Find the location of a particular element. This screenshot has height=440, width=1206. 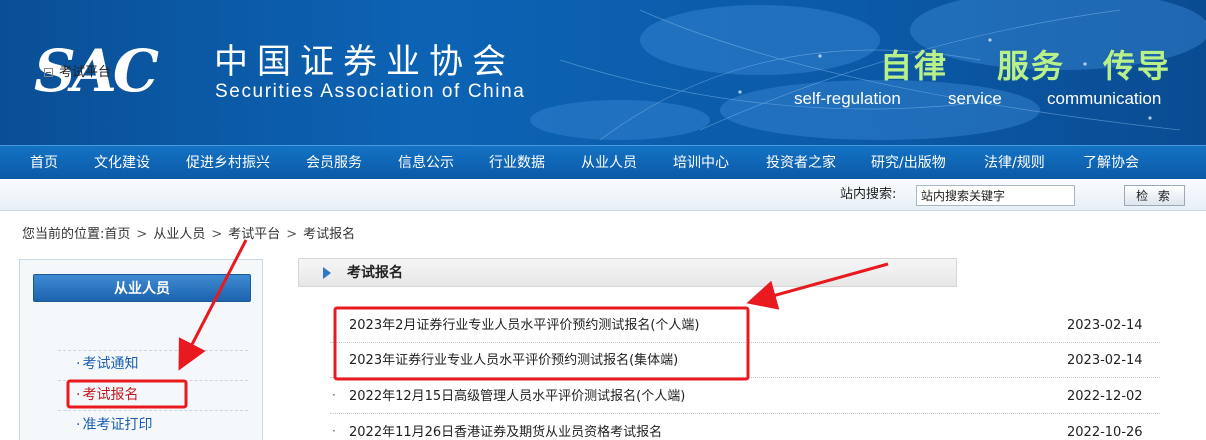

nav-member-services: 会员服务 is located at coordinates (334, 163).